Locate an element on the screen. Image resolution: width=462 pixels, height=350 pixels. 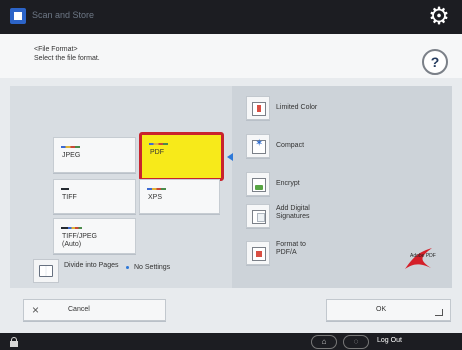
format-mixed-bars-icon is located at coordinates (71, 228).